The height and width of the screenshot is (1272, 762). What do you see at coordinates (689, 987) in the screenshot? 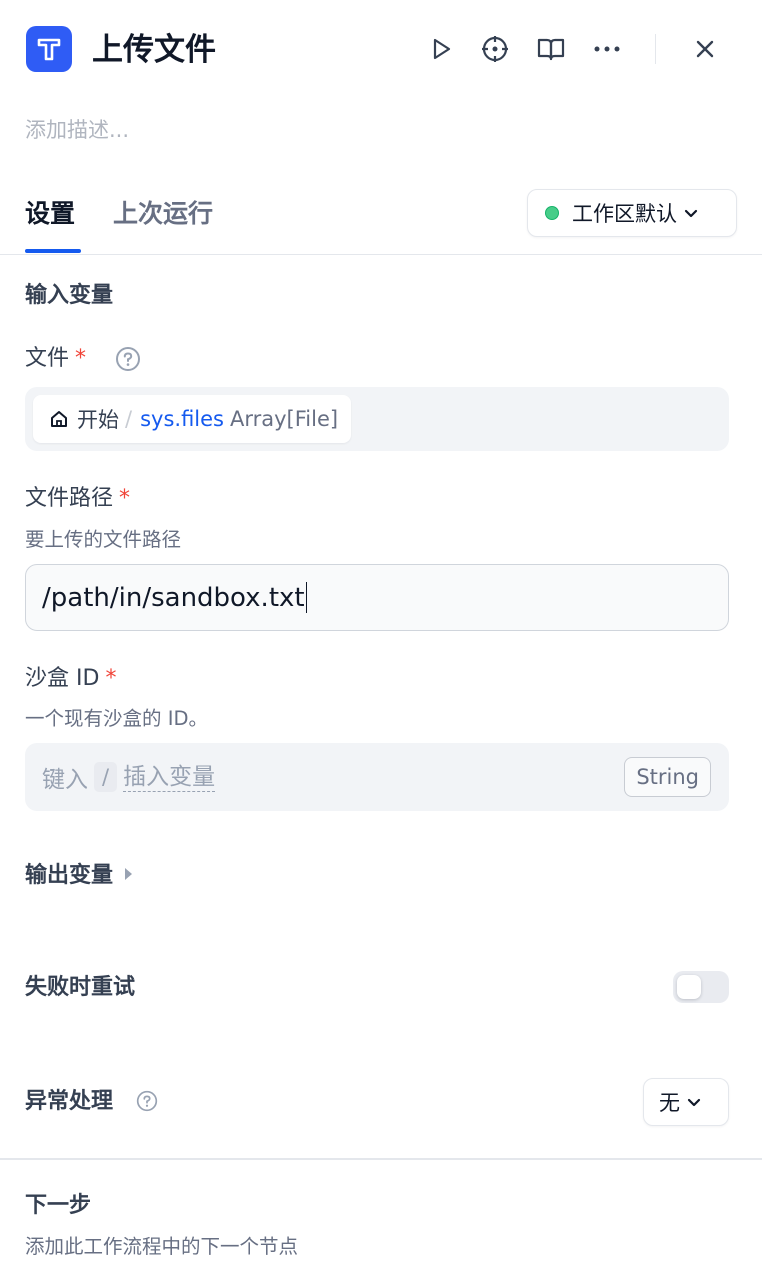
I see `toggle-knob` at bounding box center [689, 987].